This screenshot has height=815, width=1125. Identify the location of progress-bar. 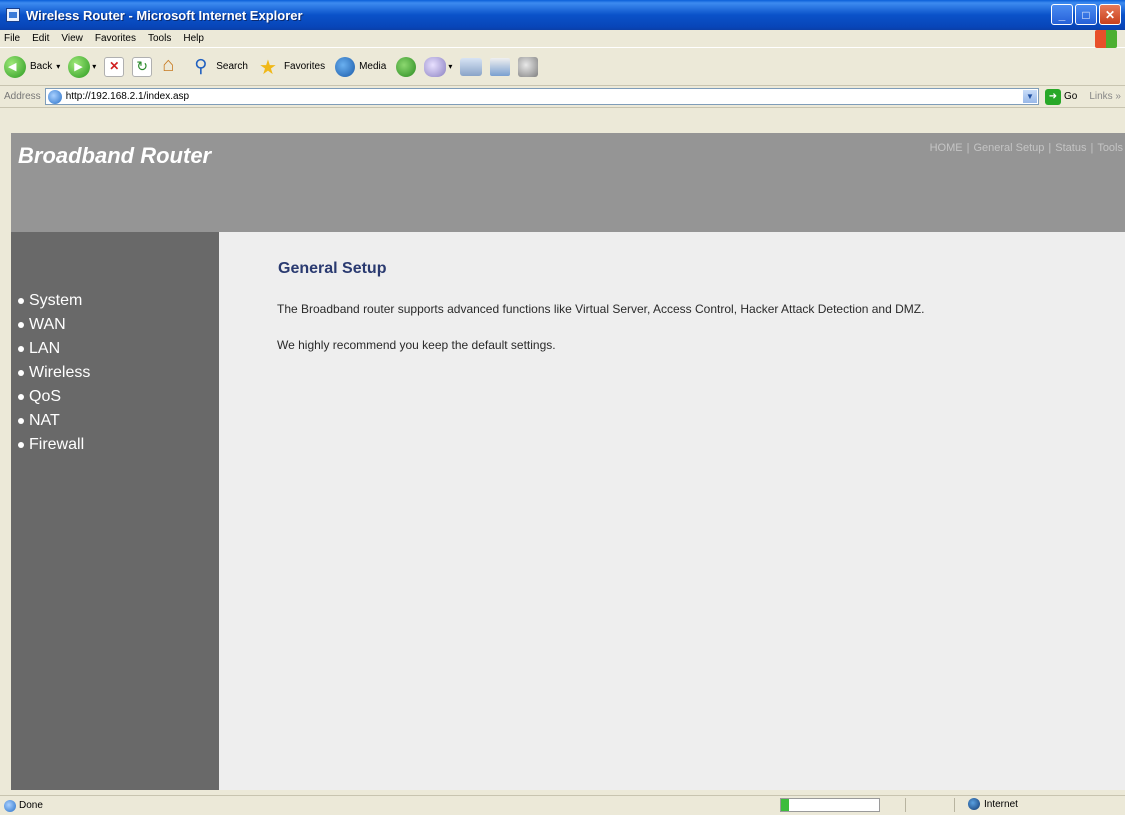
(830, 805).